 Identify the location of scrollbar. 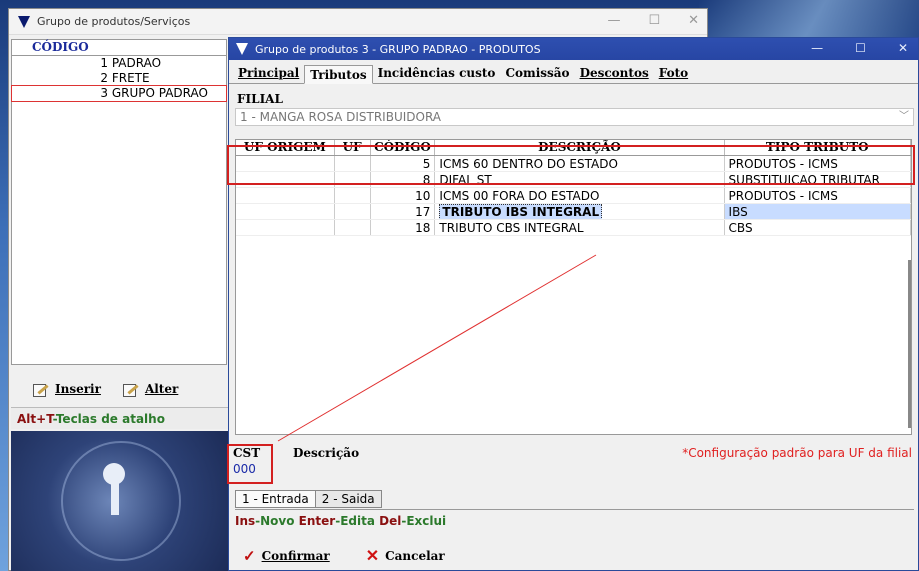
(909, 344).